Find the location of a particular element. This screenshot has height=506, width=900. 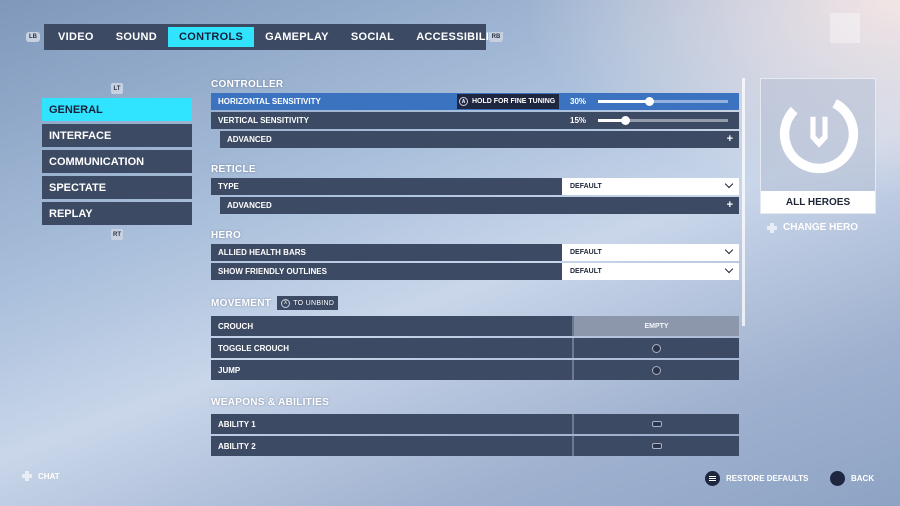

reticle-type-value: DEFAULT is located at coordinates (586, 186).